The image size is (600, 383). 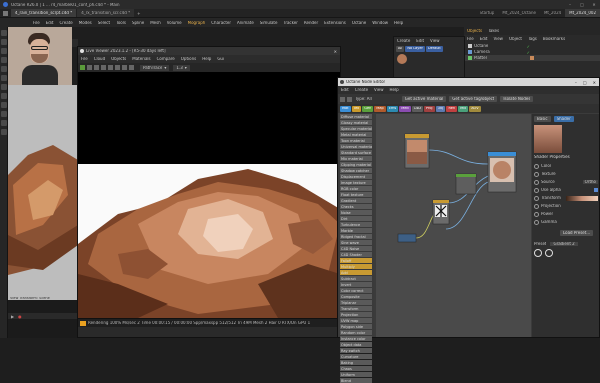 What do you see at coordinates (549, 253) in the screenshot?
I see `paste-icon` at bounding box center [549, 253].